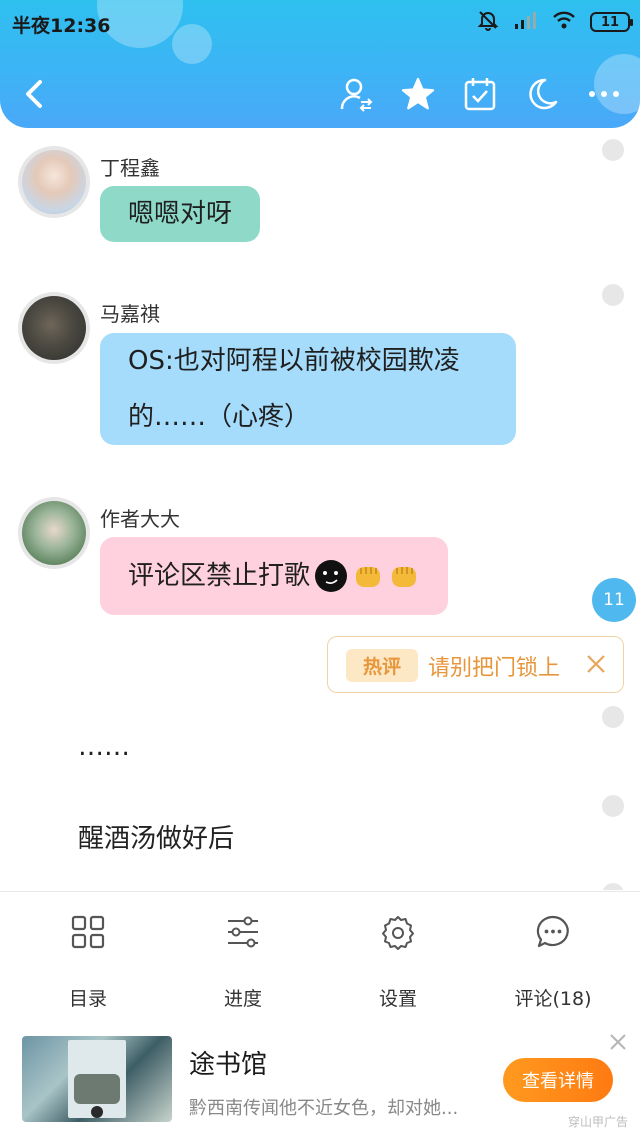  Describe the element at coordinates (614, 600) in the screenshot. I see `comment-count-badge: 11` at that location.